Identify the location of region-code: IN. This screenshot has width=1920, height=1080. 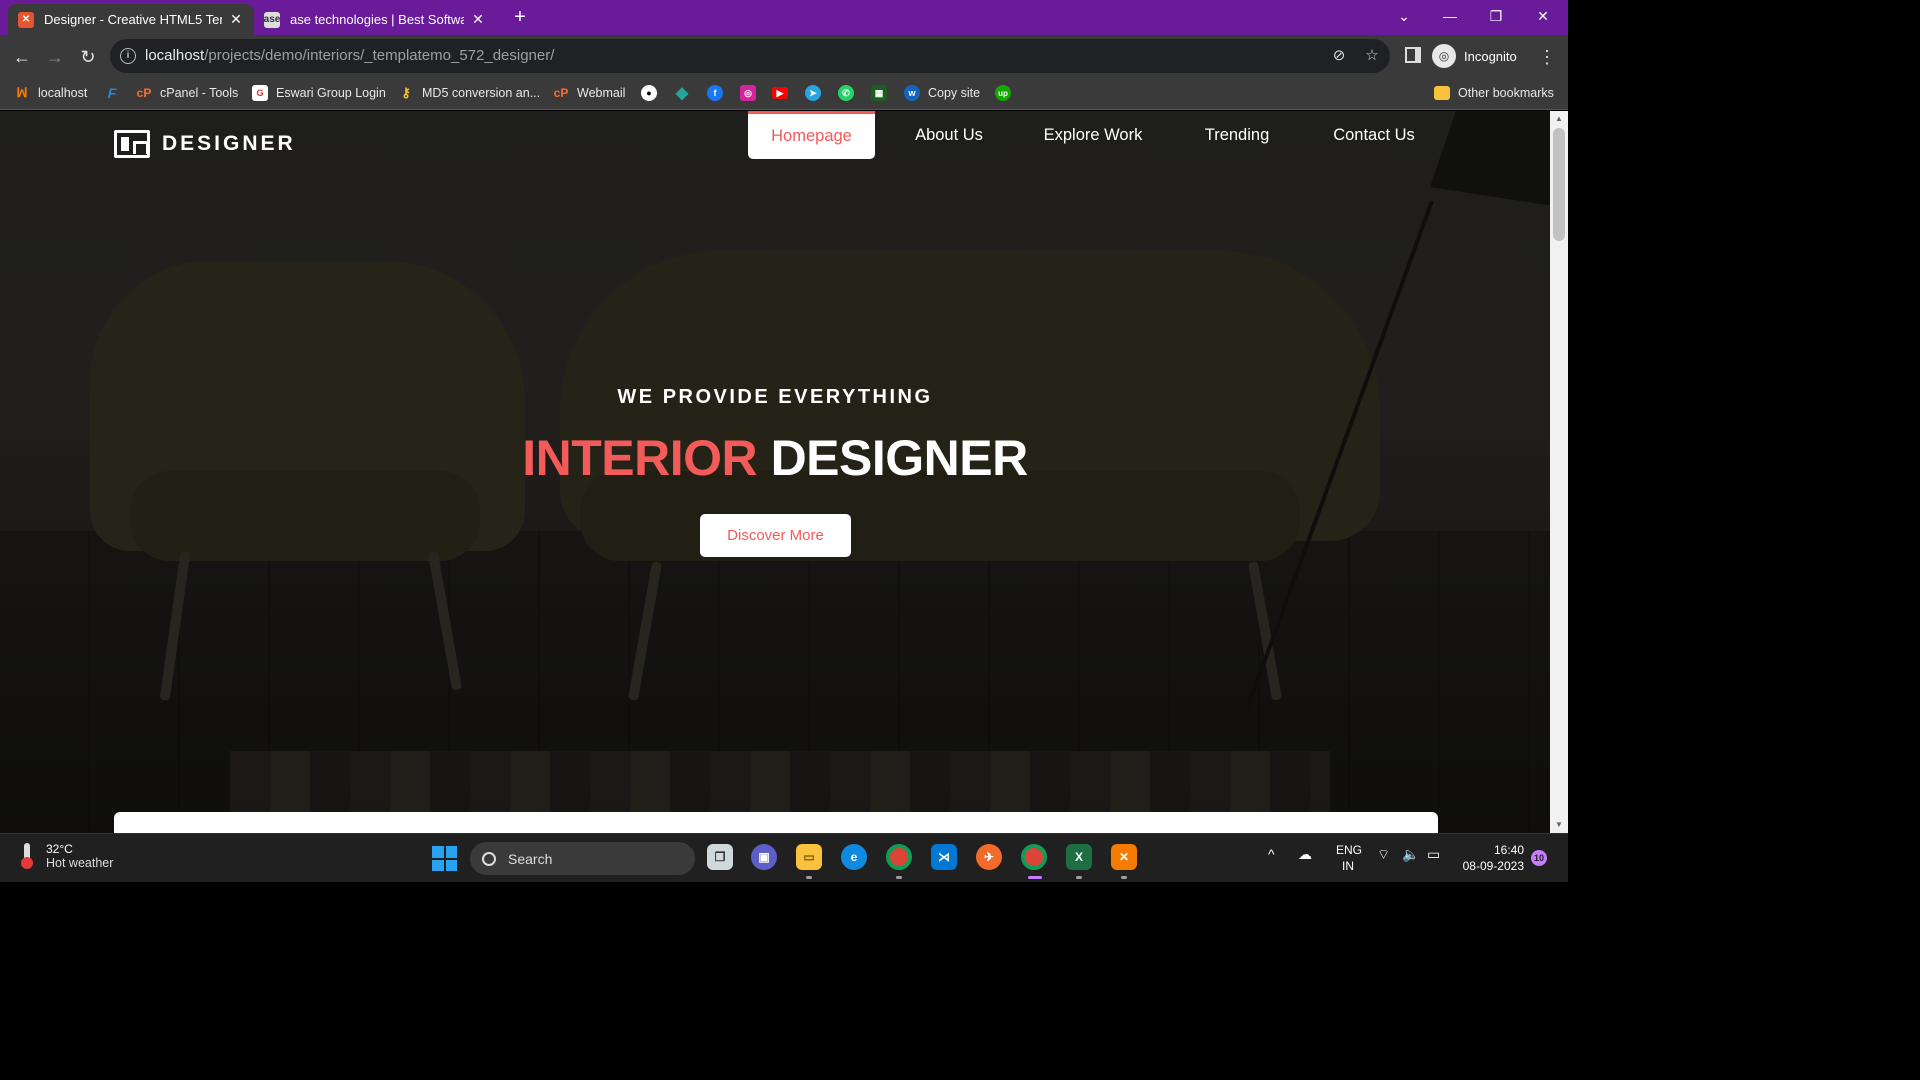
(1348, 866).